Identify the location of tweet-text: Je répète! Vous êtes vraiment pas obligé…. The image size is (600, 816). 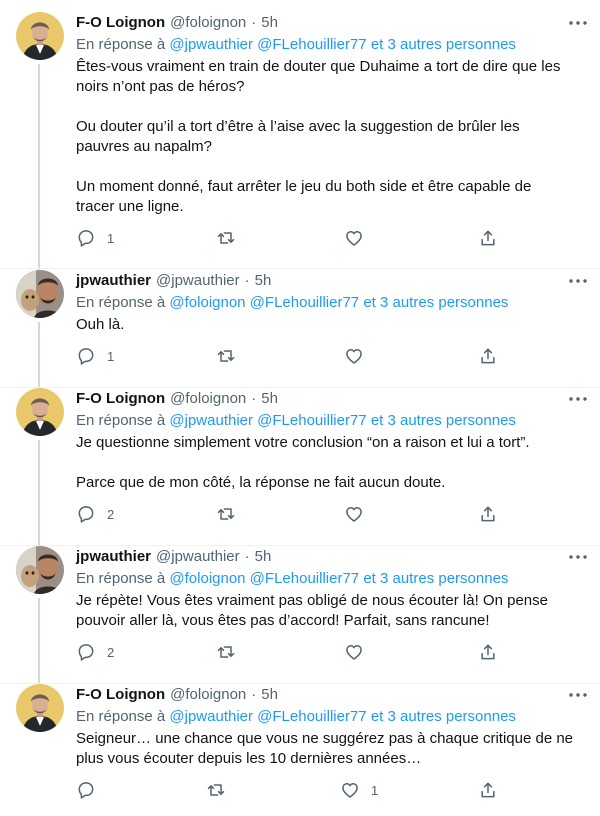
(331, 611).